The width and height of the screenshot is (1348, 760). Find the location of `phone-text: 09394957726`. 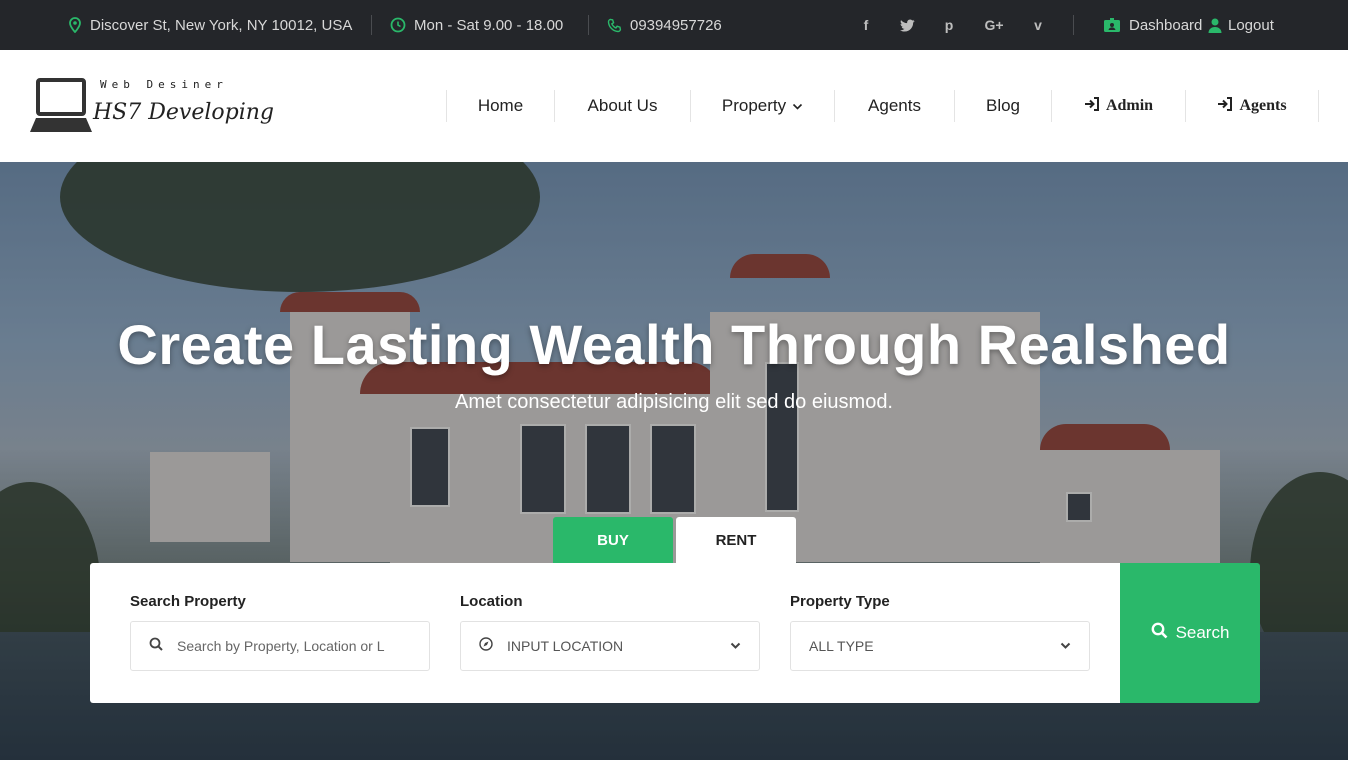

phone-text: 09394957726 is located at coordinates (676, 25).